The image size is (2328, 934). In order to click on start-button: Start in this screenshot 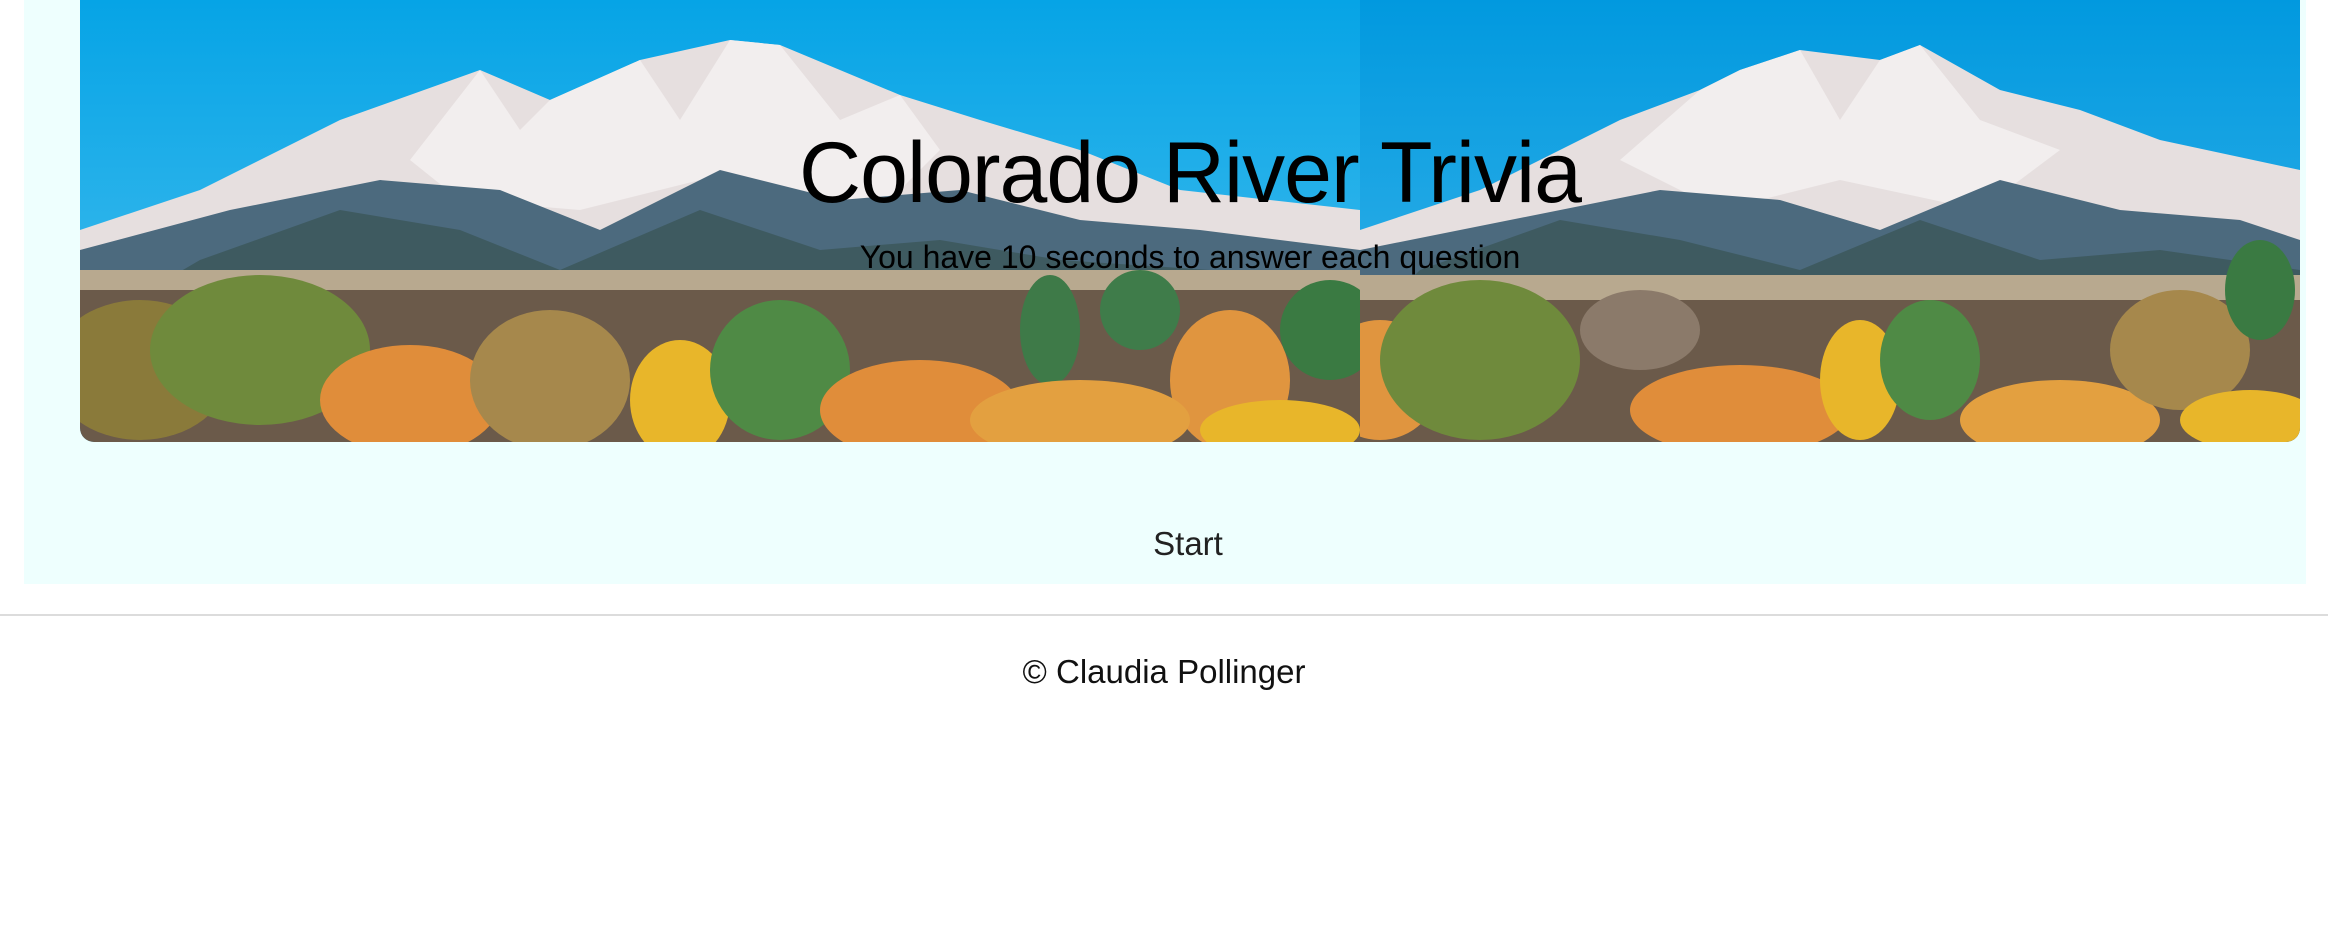, I will do `click(1188, 544)`.